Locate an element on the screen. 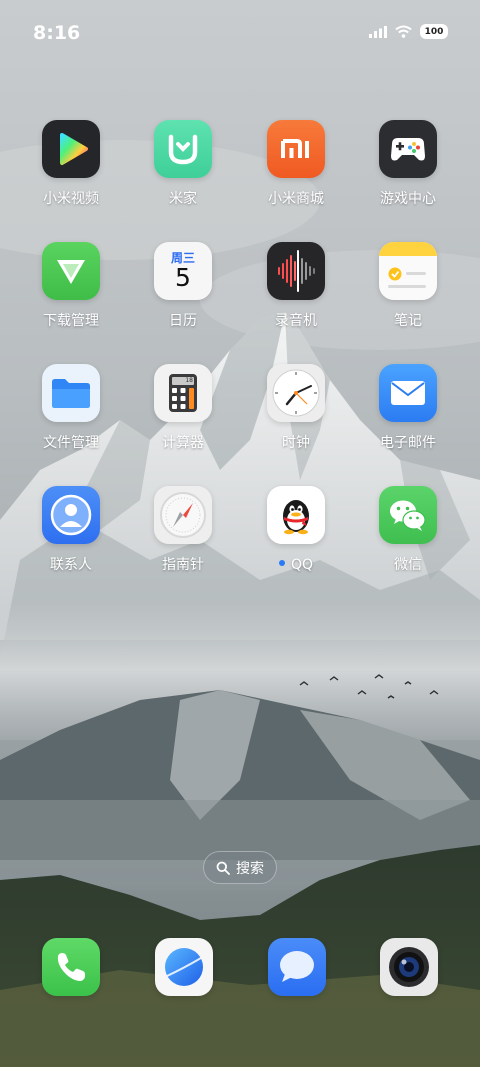 This screenshot has height=1067, width=480. downloads-icon is located at coordinates (71, 271).